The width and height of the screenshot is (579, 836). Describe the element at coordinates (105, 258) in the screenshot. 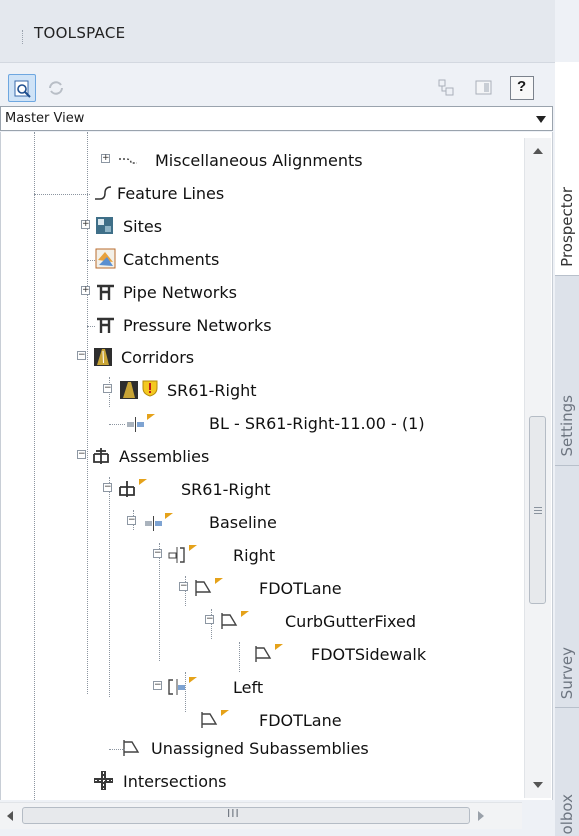

I see `catchments-icon` at that location.